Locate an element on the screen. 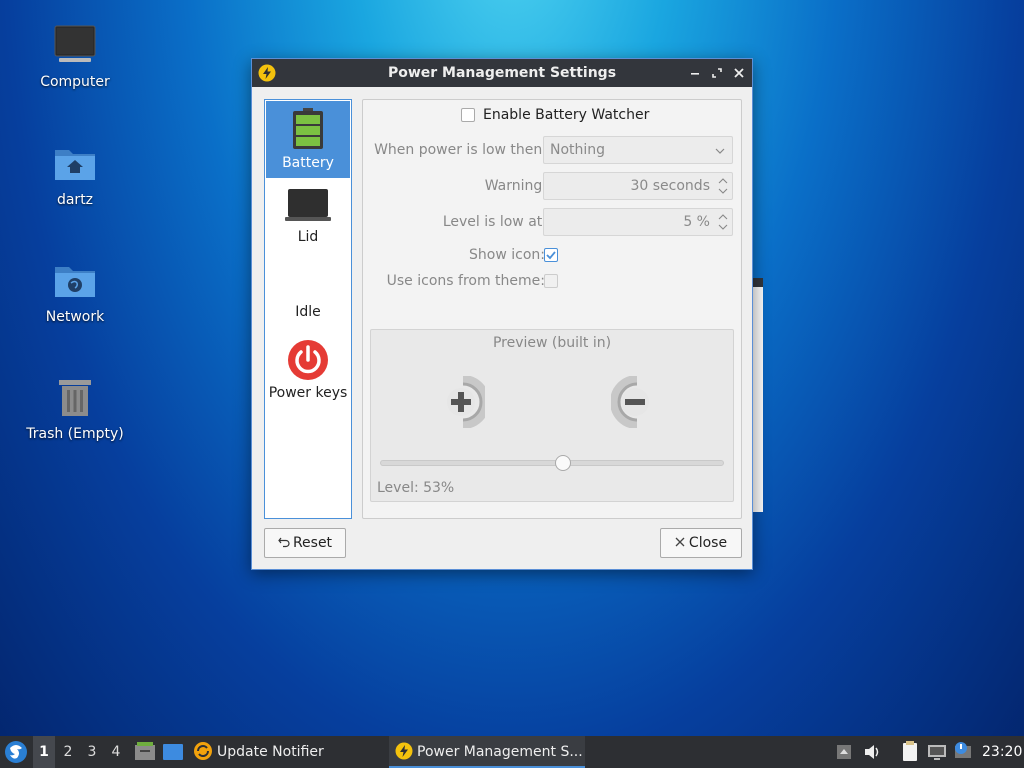 The height and width of the screenshot is (768, 1024). close-button: Close is located at coordinates (701, 543).